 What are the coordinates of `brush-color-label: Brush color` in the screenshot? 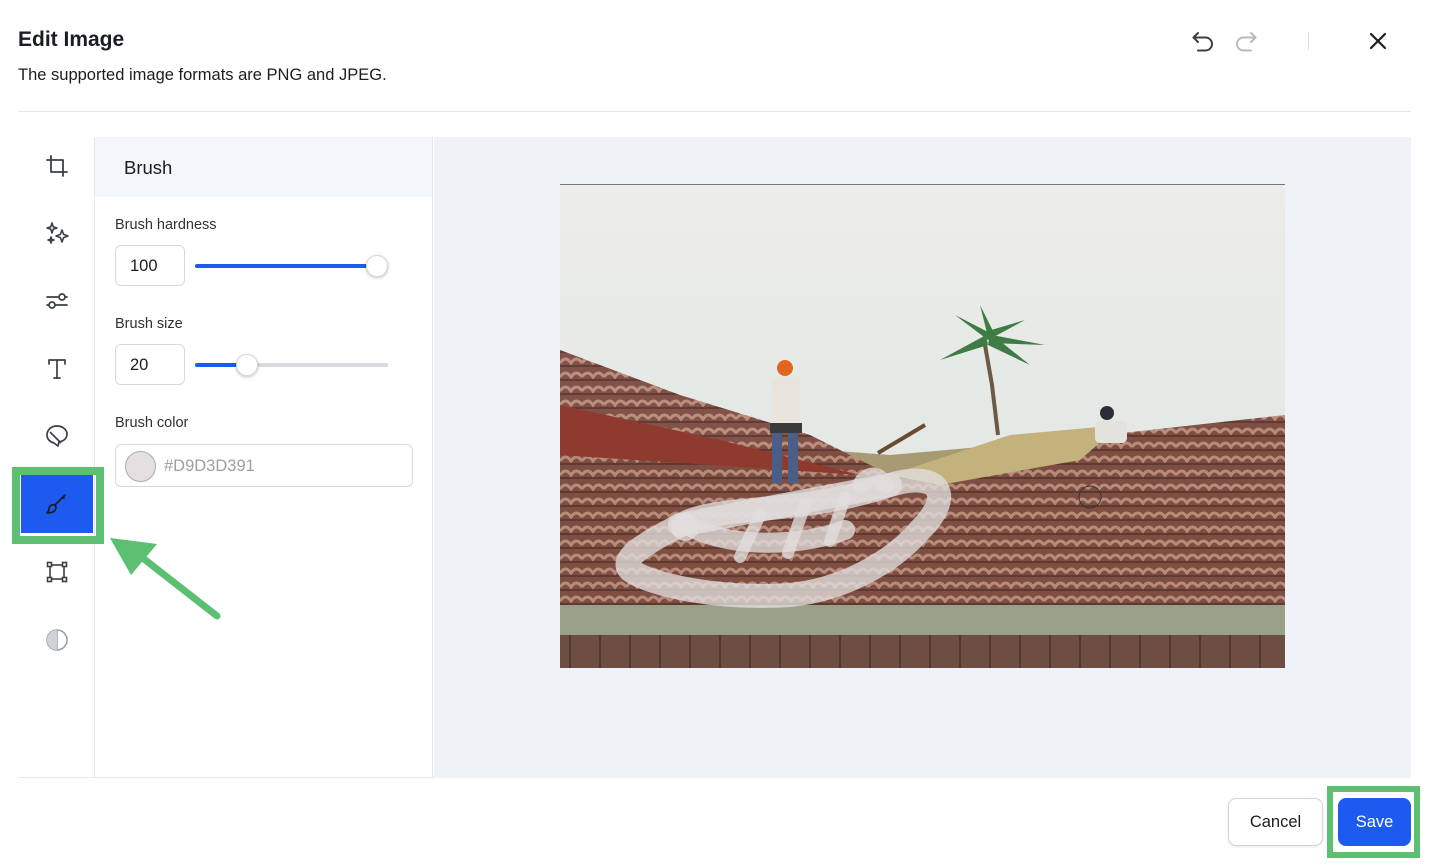 It's located at (152, 423).